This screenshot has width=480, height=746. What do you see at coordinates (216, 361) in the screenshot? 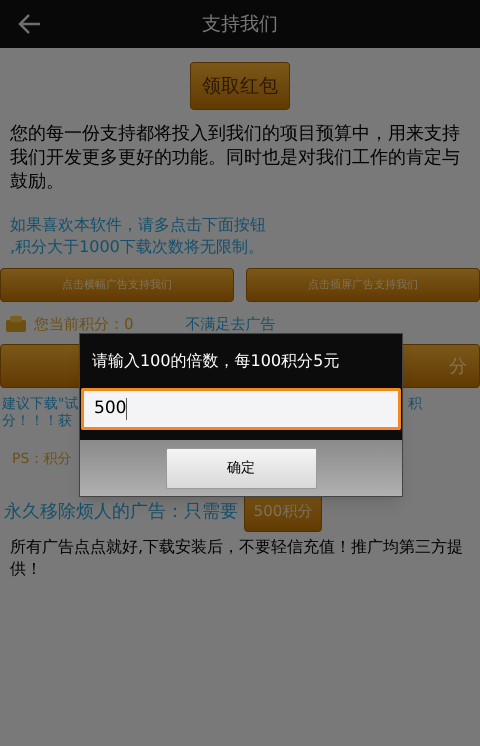
I see `dialog-title: 请输入100的倍数，每100积分5元` at bounding box center [216, 361].